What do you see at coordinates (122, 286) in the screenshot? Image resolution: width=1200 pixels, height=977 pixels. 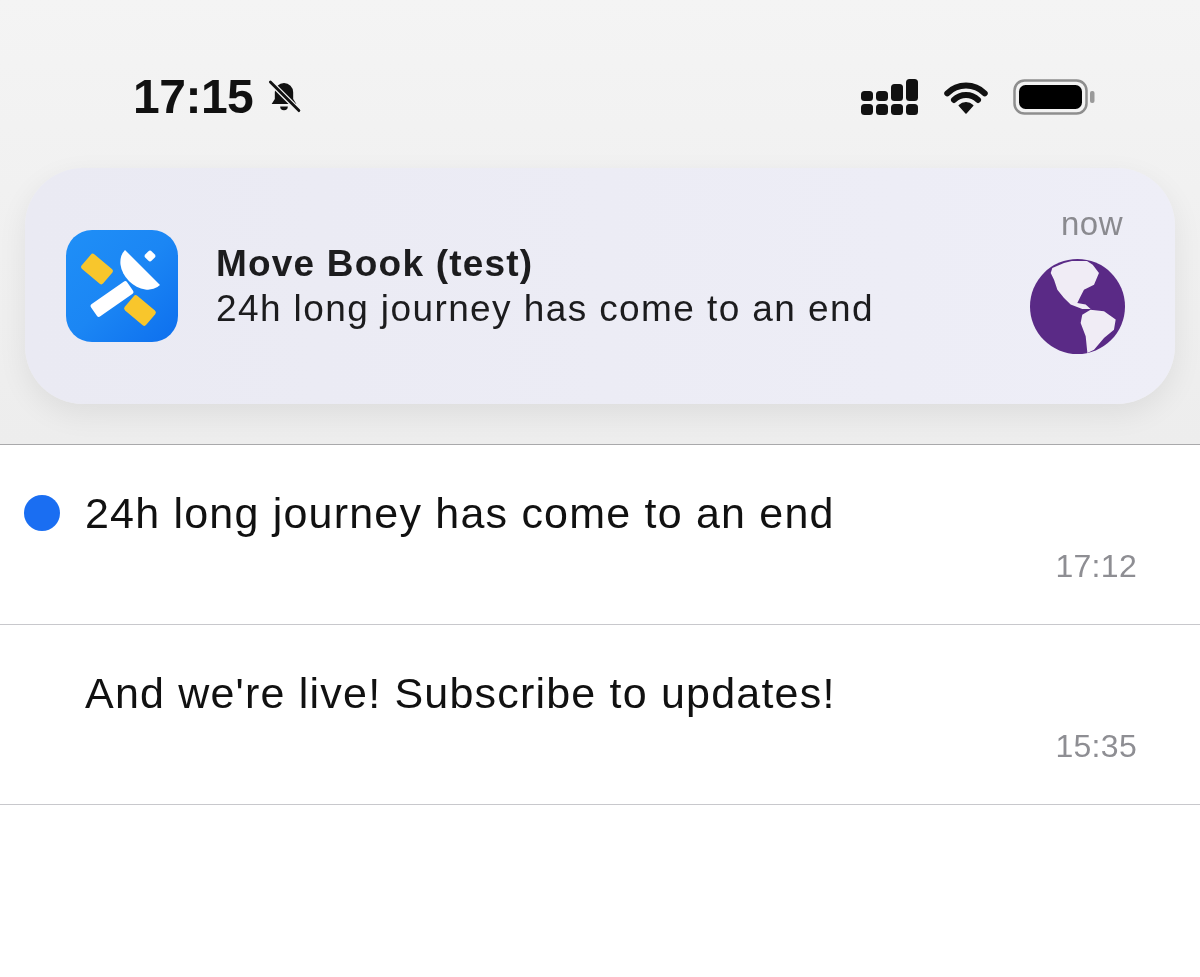 I see `satellite-app-icon` at bounding box center [122, 286].